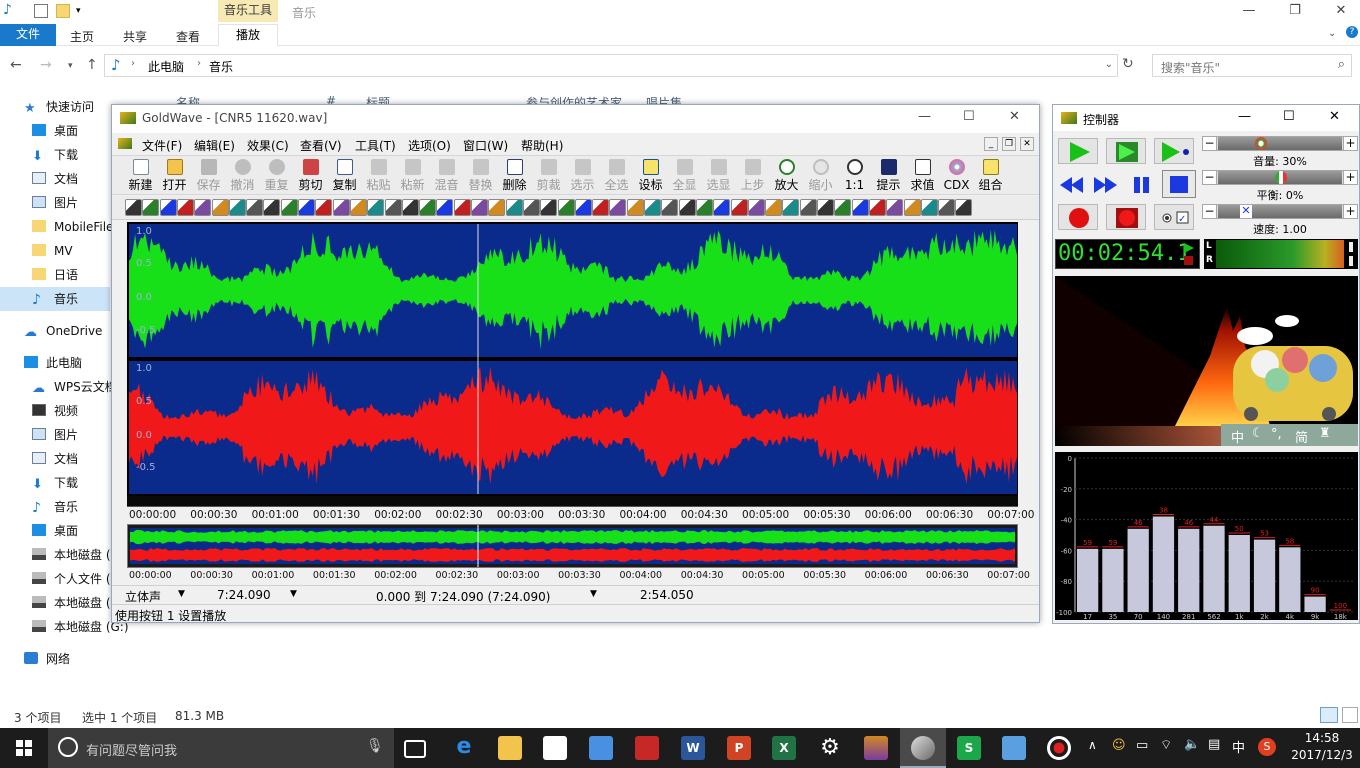 This screenshot has height=768, width=1360. I want to click on forward-icon: →, so click(46, 65).